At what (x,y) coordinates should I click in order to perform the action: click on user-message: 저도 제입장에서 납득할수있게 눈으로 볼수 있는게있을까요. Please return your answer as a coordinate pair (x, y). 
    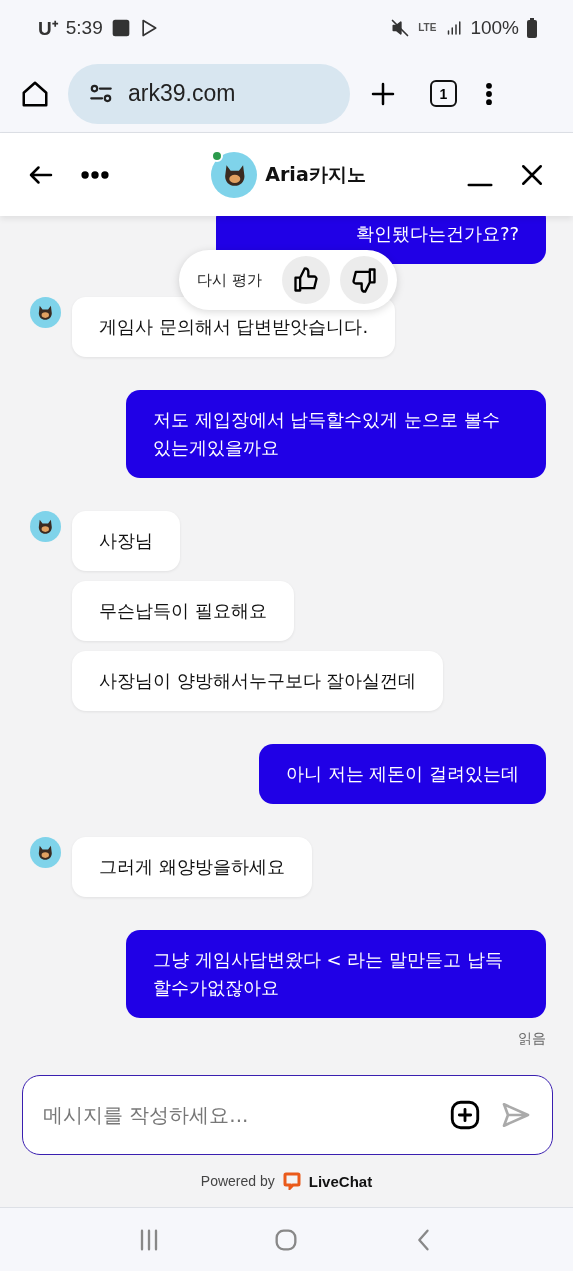
    Looking at the image, I should click on (336, 434).